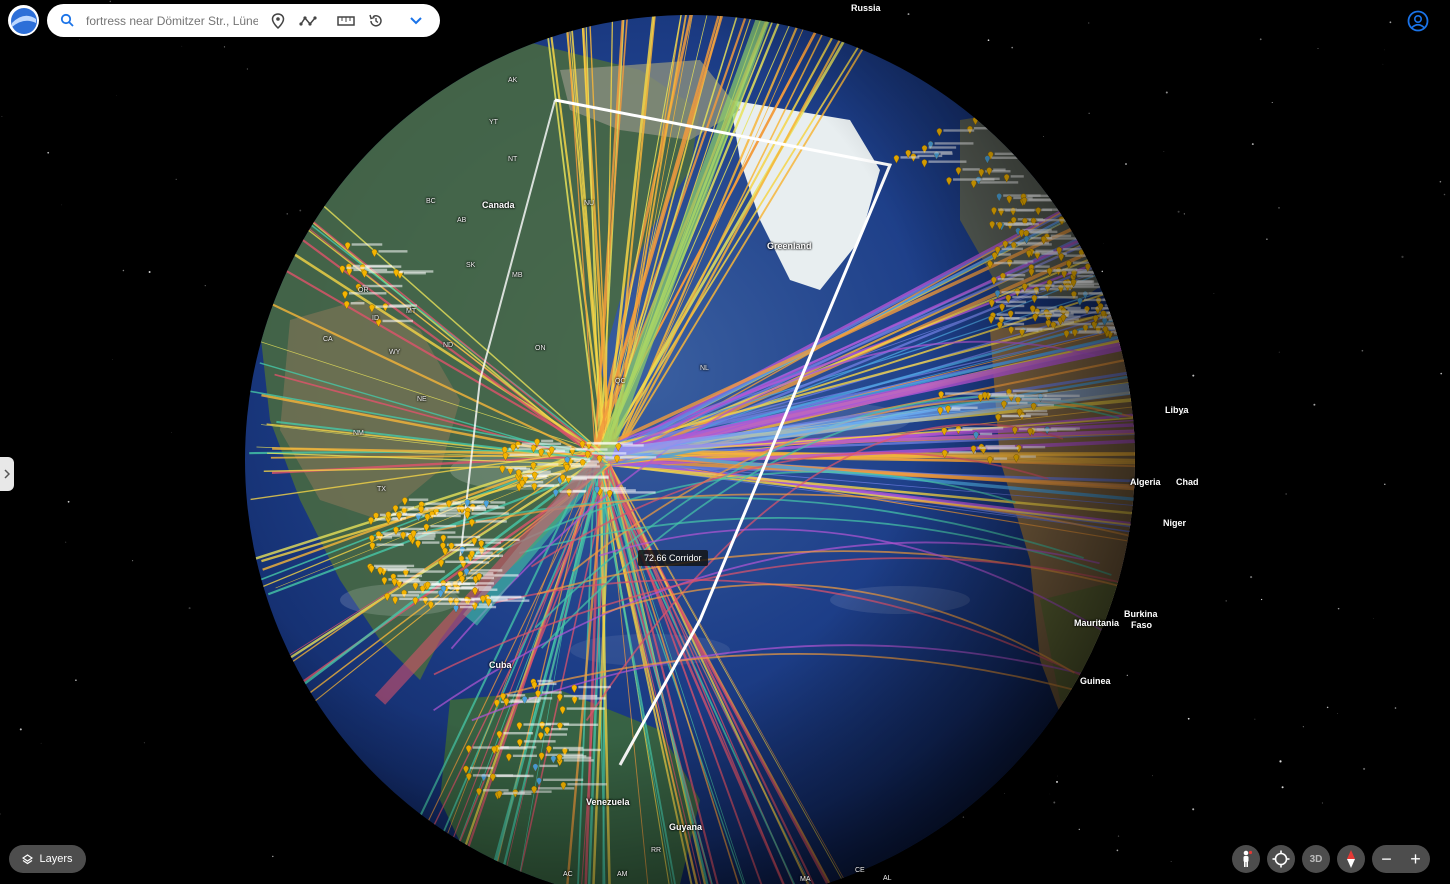 Image resolution: width=1450 pixels, height=884 pixels. What do you see at coordinates (448, 345) in the screenshot?
I see `map-label-nd: ND` at bounding box center [448, 345].